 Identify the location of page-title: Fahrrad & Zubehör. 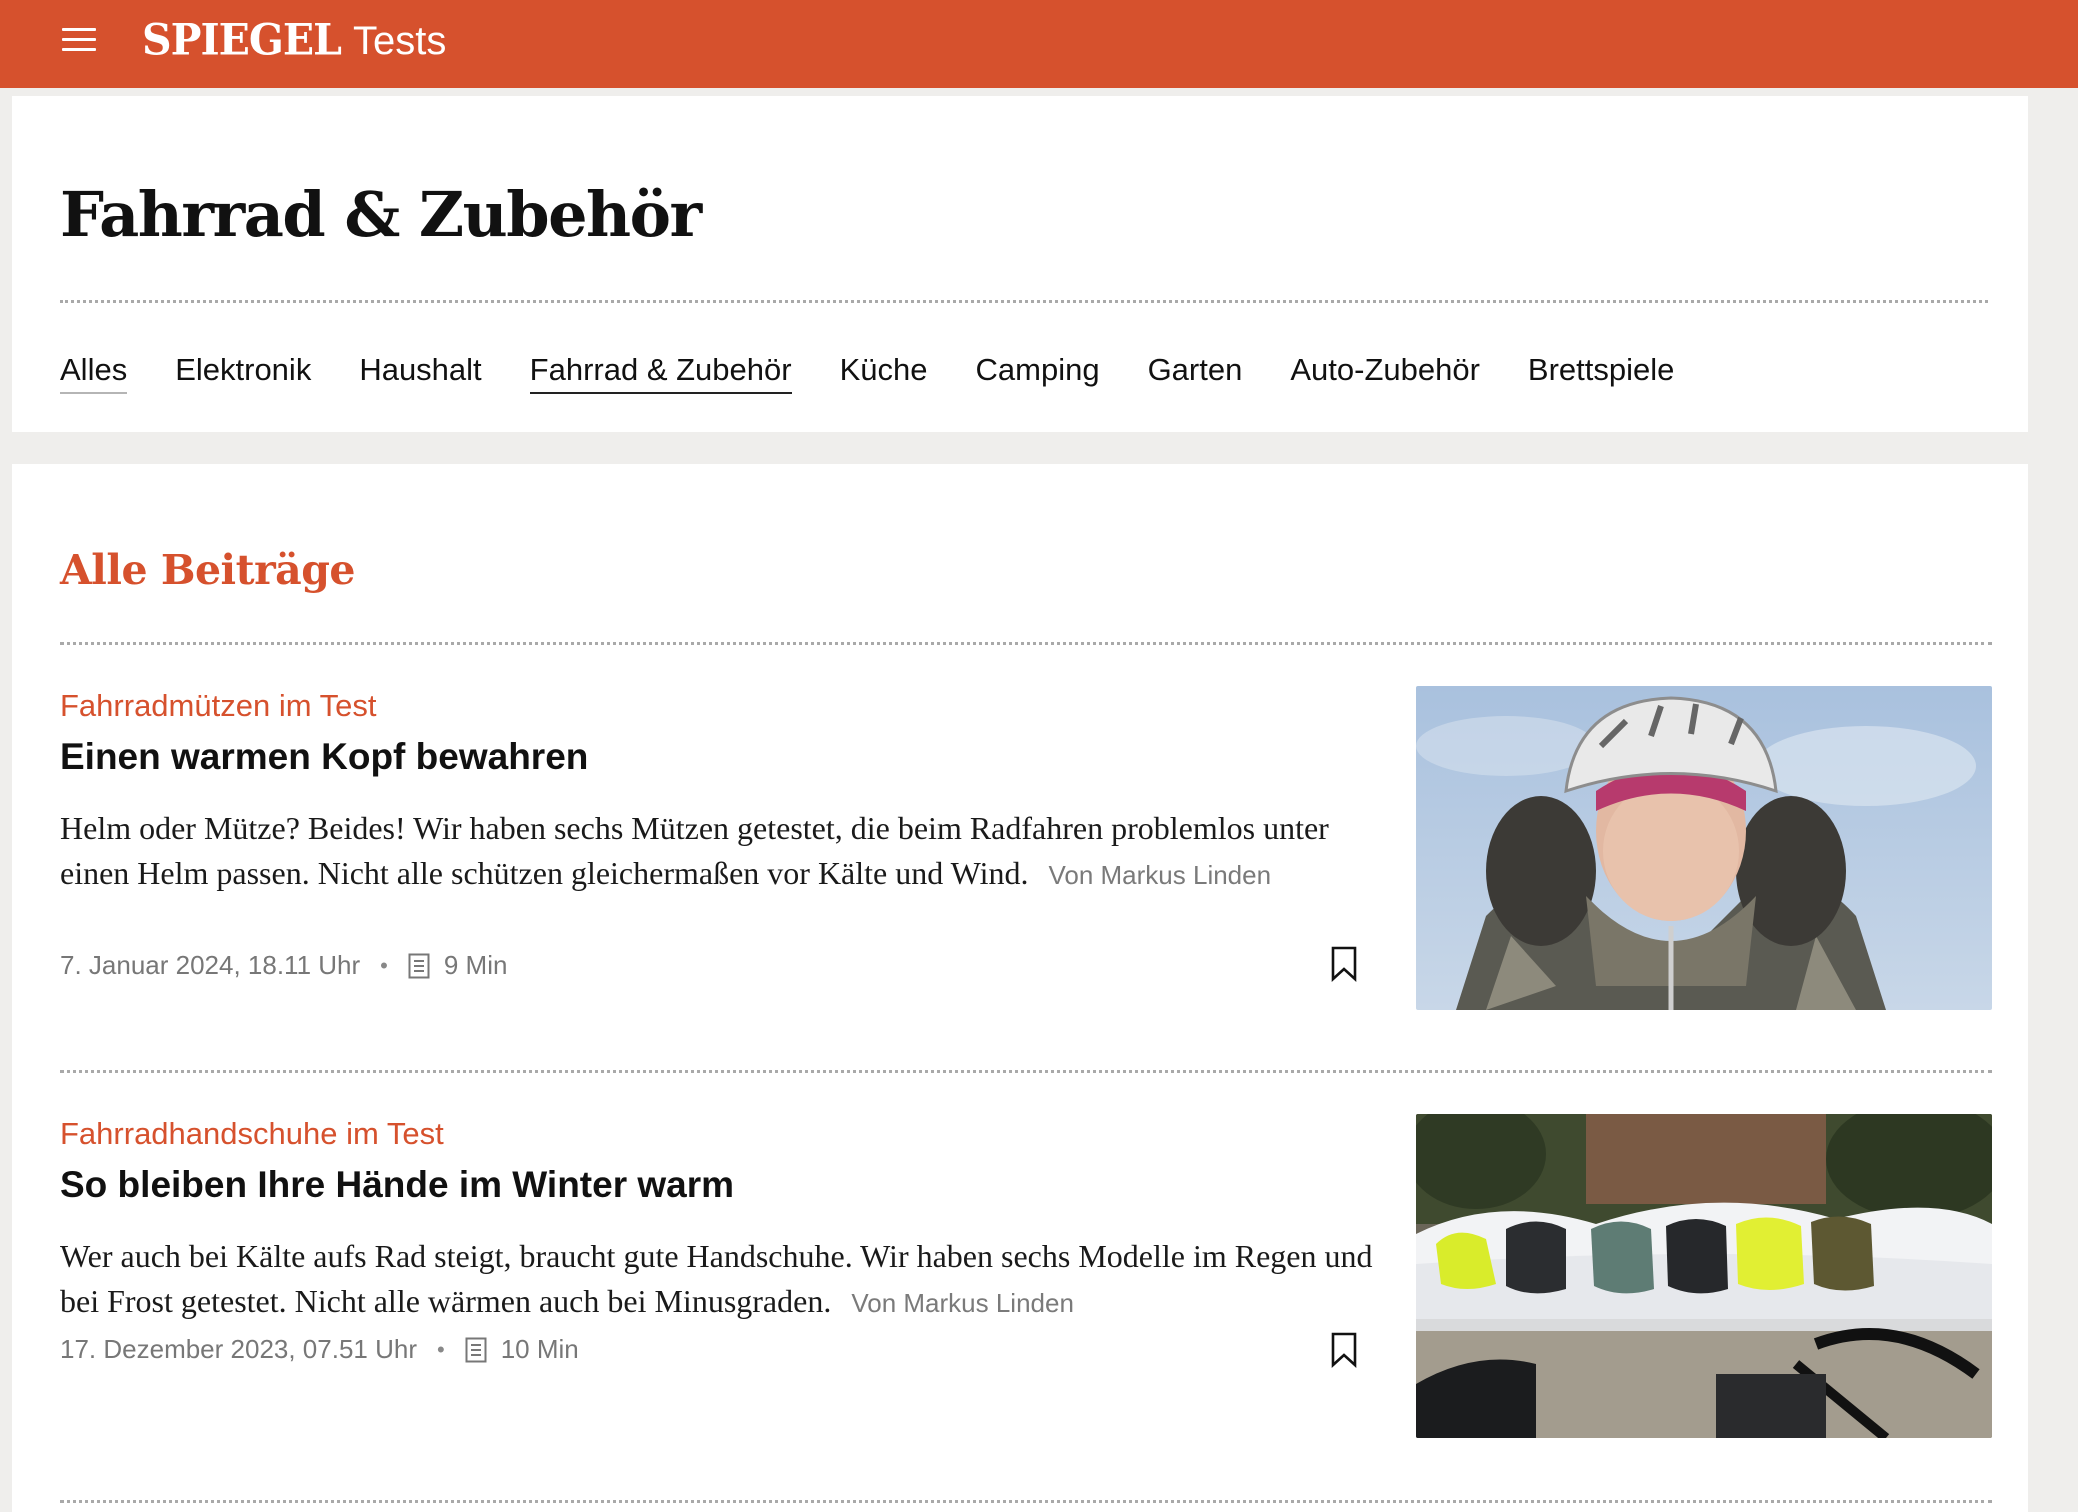
(381, 214).